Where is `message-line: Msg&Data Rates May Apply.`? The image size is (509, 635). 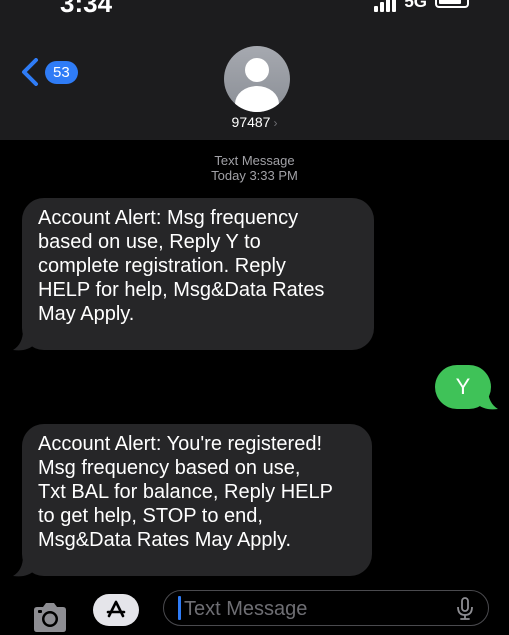 message-line: Msg&Data Rates May Apply. is located at coordinates (165, 540).